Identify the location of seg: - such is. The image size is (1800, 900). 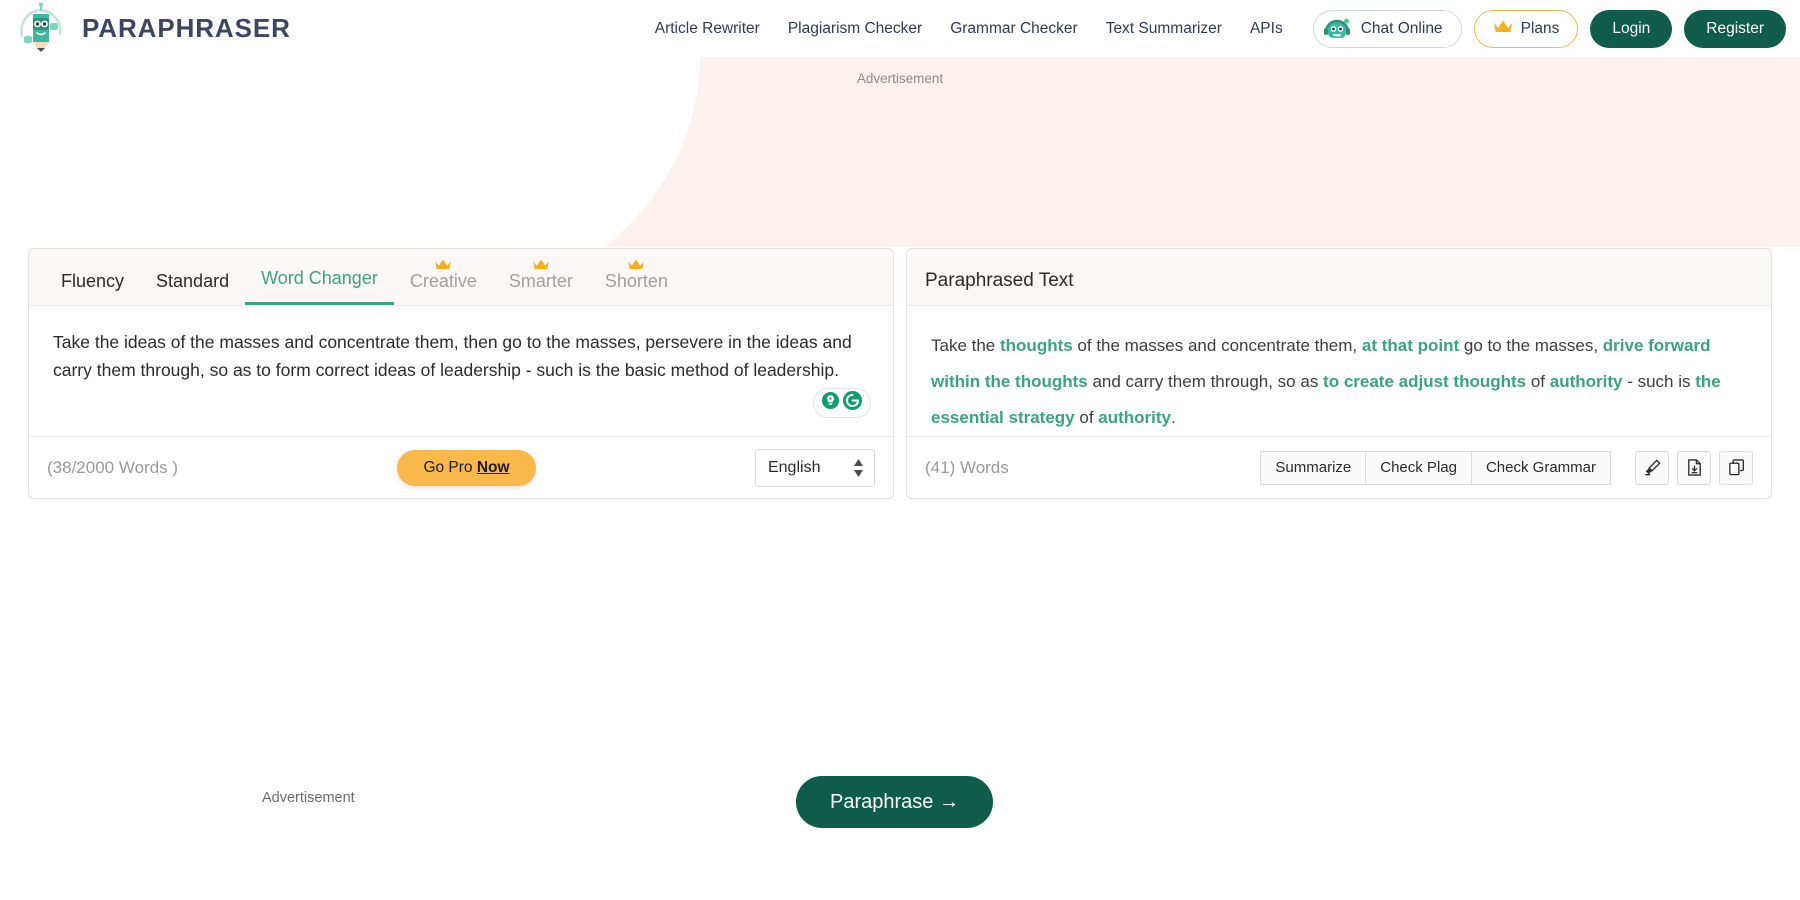
(1659, 381).